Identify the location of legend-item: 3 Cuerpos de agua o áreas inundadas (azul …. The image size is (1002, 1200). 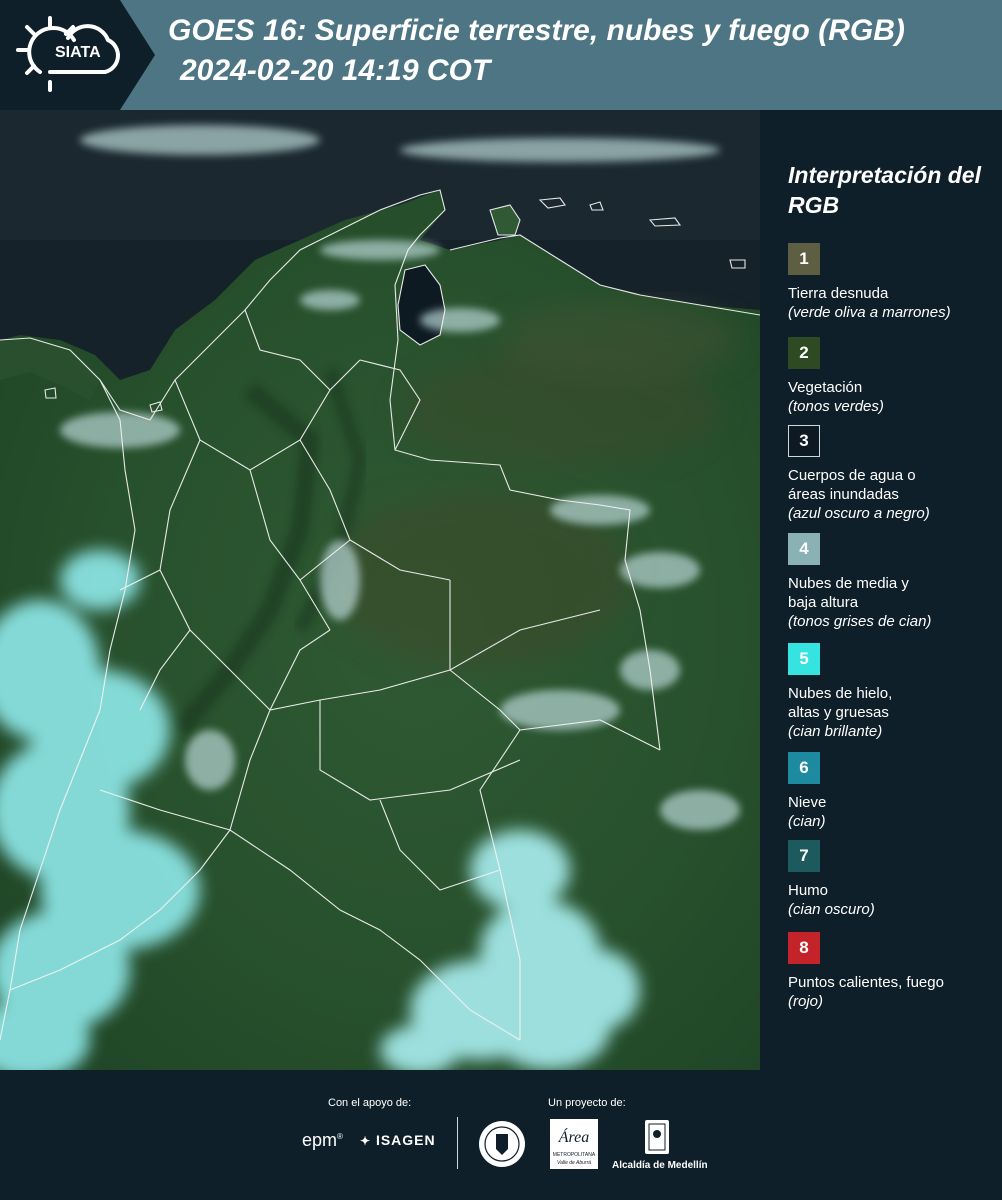
(893, 474).